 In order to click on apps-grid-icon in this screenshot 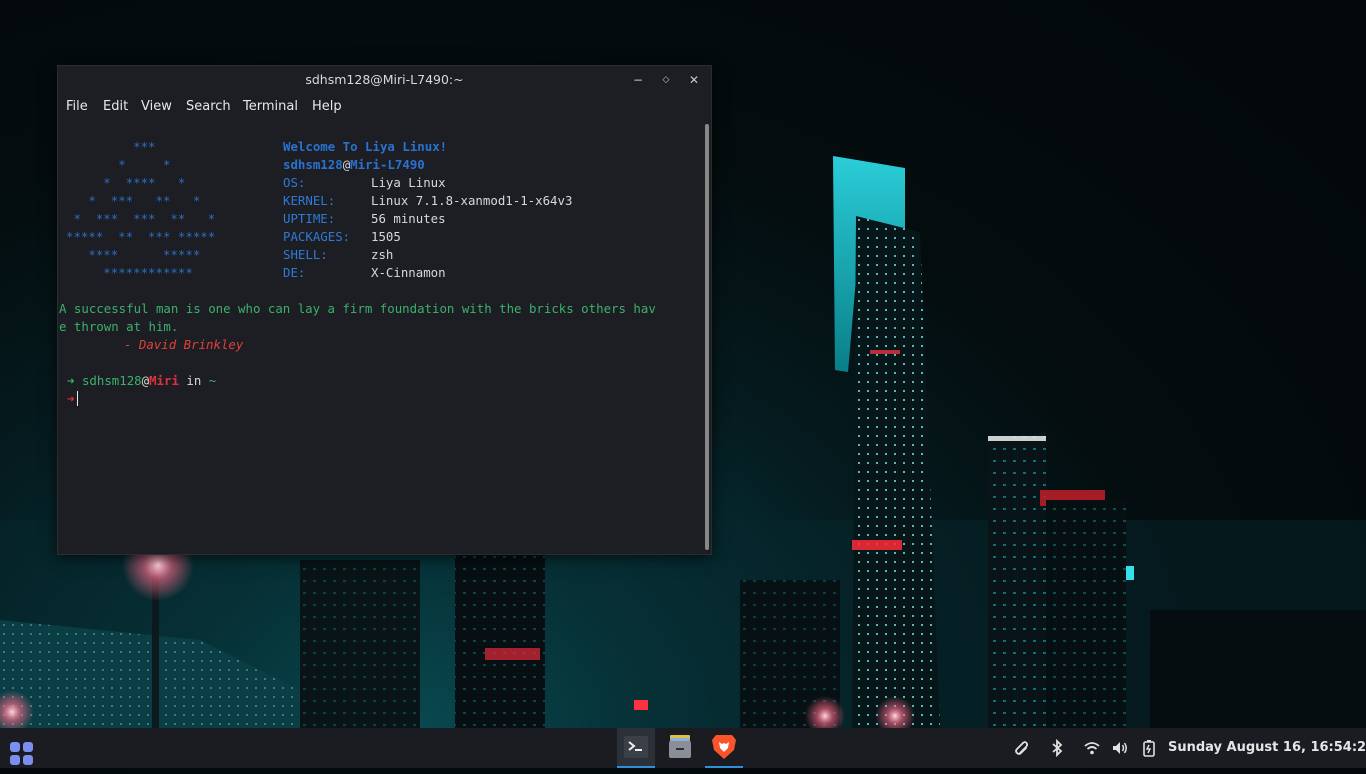, I will do `click(22, 754)`.